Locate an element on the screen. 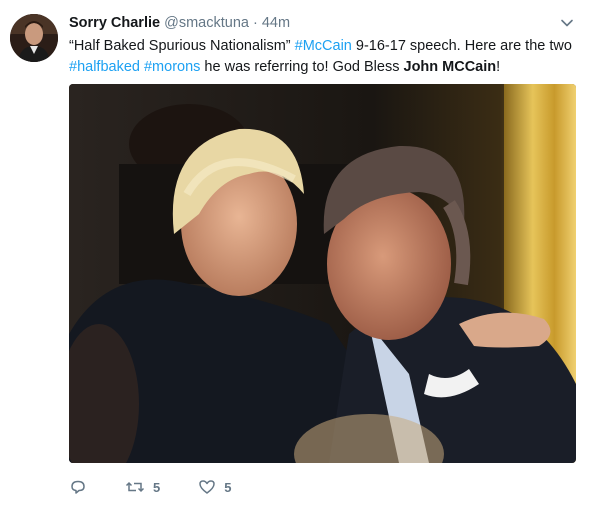 This screenshot has width=594, height=509. display-name: Sorry Charlie is located at coordinates (114, 23).